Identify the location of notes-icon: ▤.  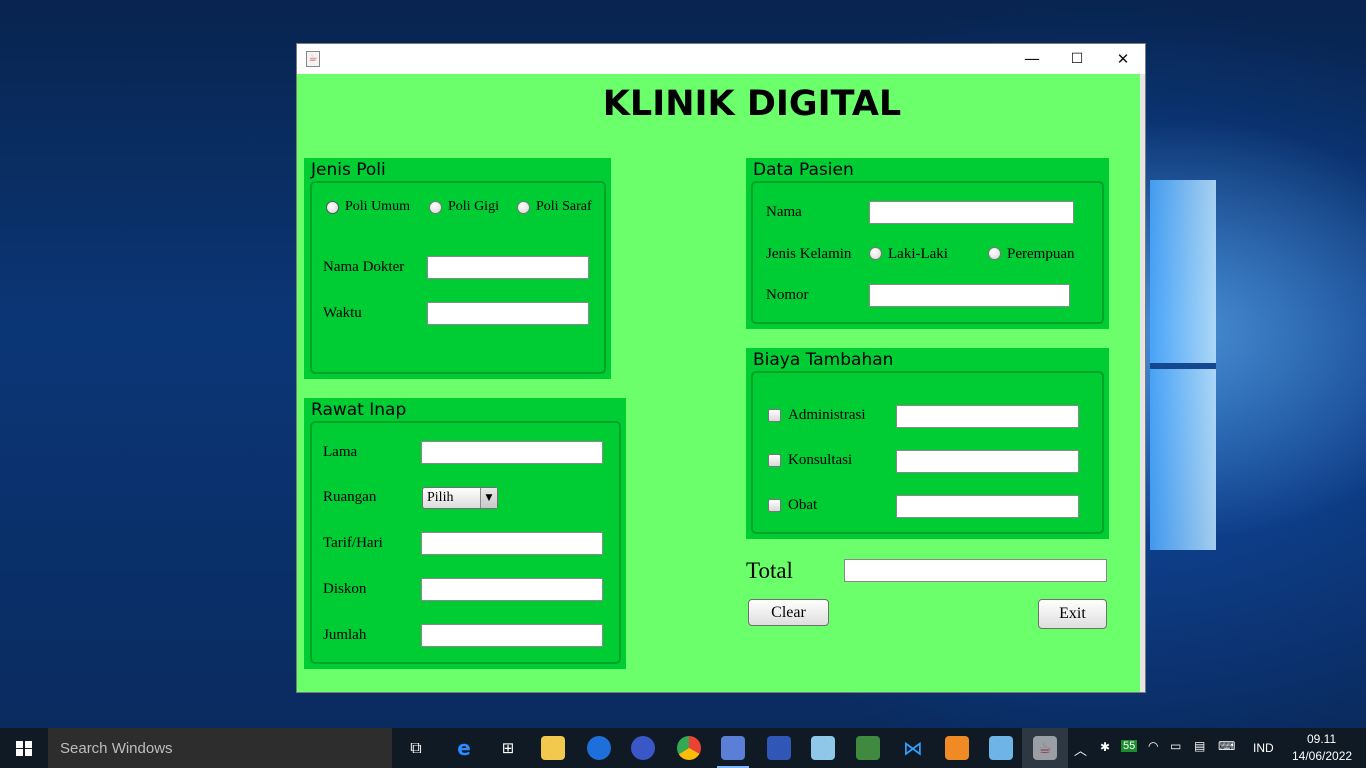
(1199, 746).